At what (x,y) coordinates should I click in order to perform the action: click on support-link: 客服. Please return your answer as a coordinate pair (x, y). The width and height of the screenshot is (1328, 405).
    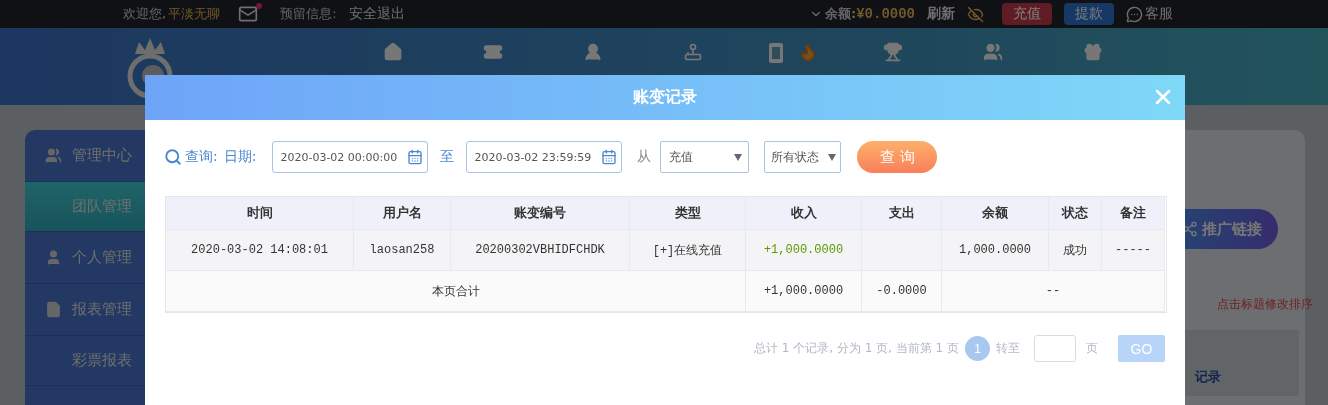
    Looking at the image, I should click on (1159, 14).